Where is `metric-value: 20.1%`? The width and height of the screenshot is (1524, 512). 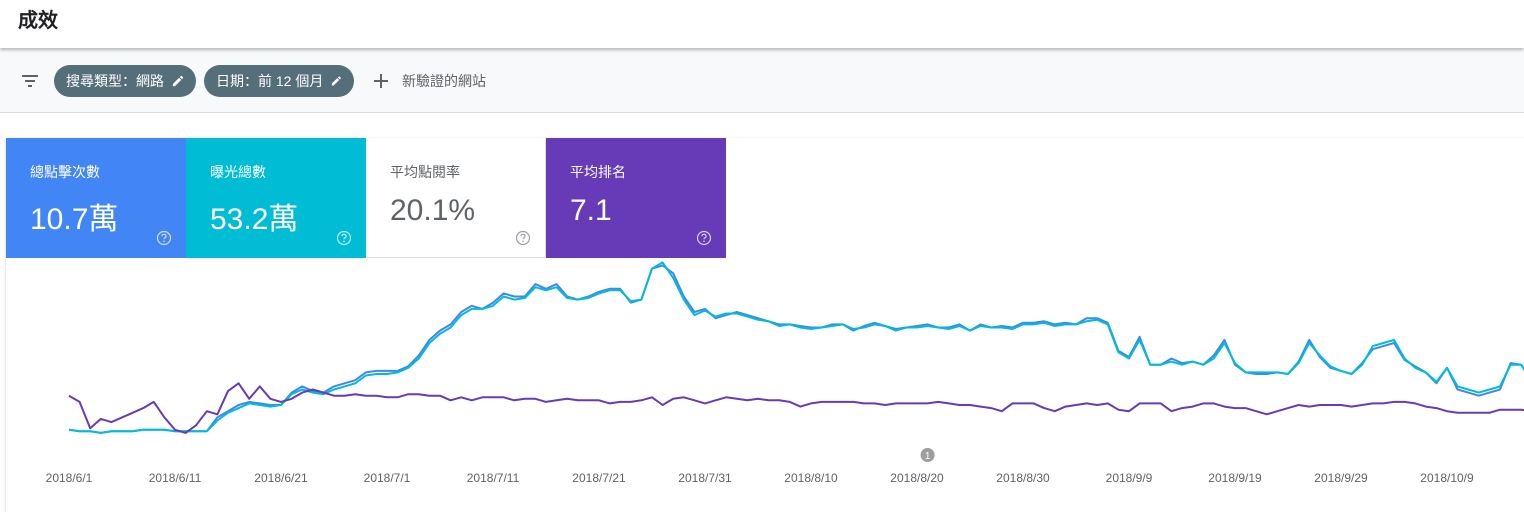
metric-value: 20.1% is located at coordinates (433, 210).